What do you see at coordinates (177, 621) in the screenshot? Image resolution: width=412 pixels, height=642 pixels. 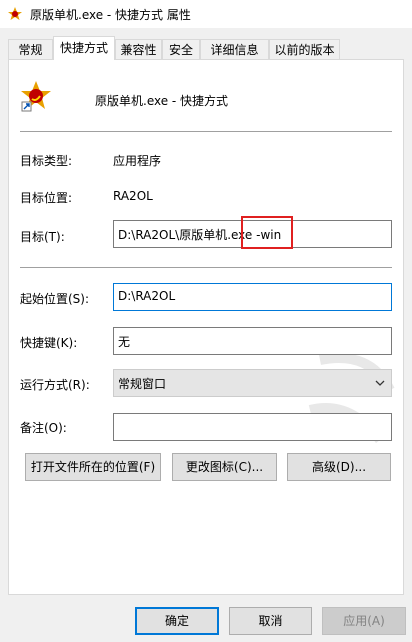 I see `ok-button: 确定` at bounding box center [177, 621].